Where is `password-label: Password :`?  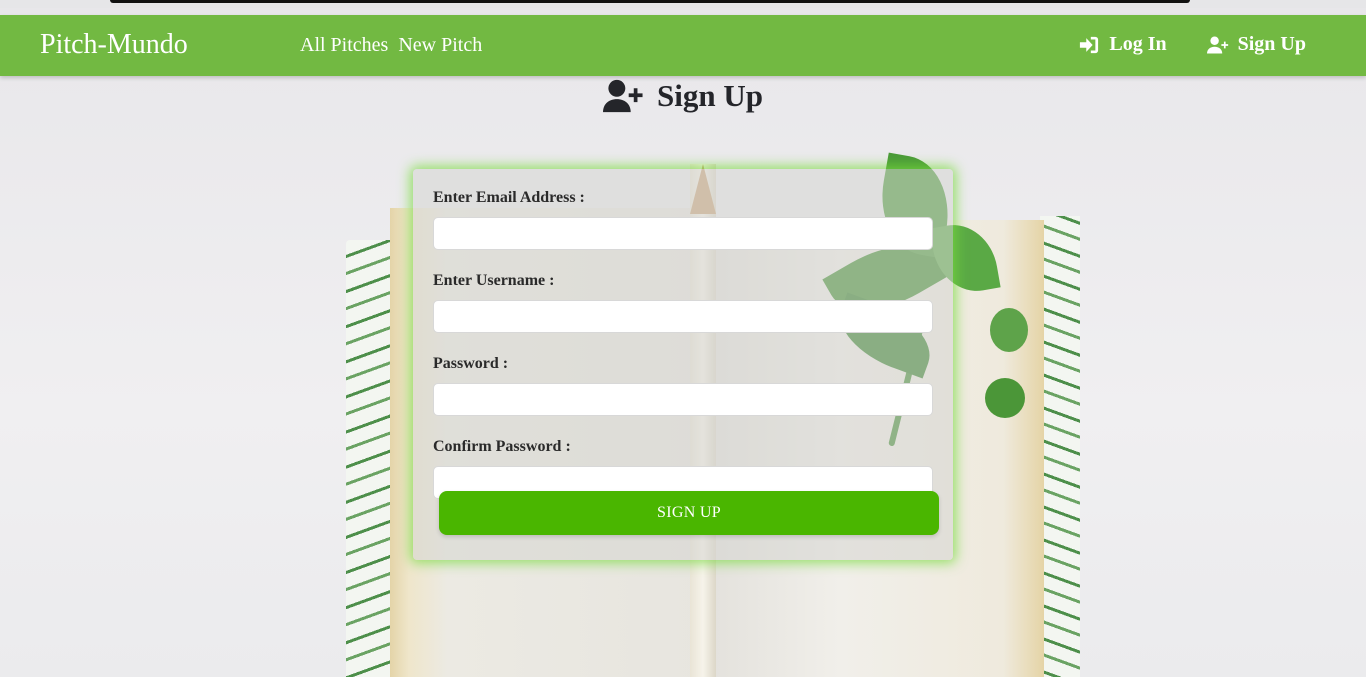
password-label: Password : is located at coordinates (471, 363).